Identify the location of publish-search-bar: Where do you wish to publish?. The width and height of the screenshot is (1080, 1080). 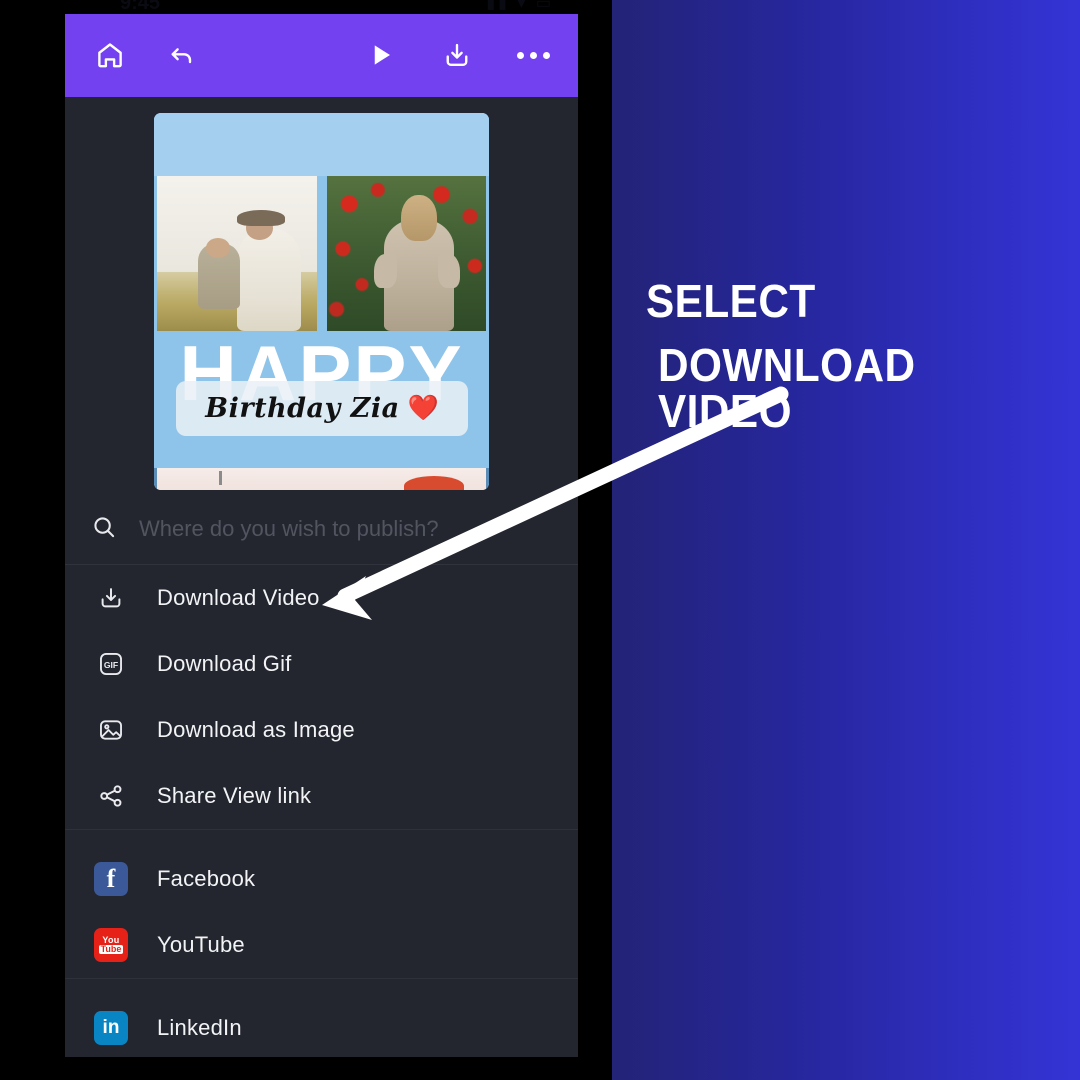
(321, 529).